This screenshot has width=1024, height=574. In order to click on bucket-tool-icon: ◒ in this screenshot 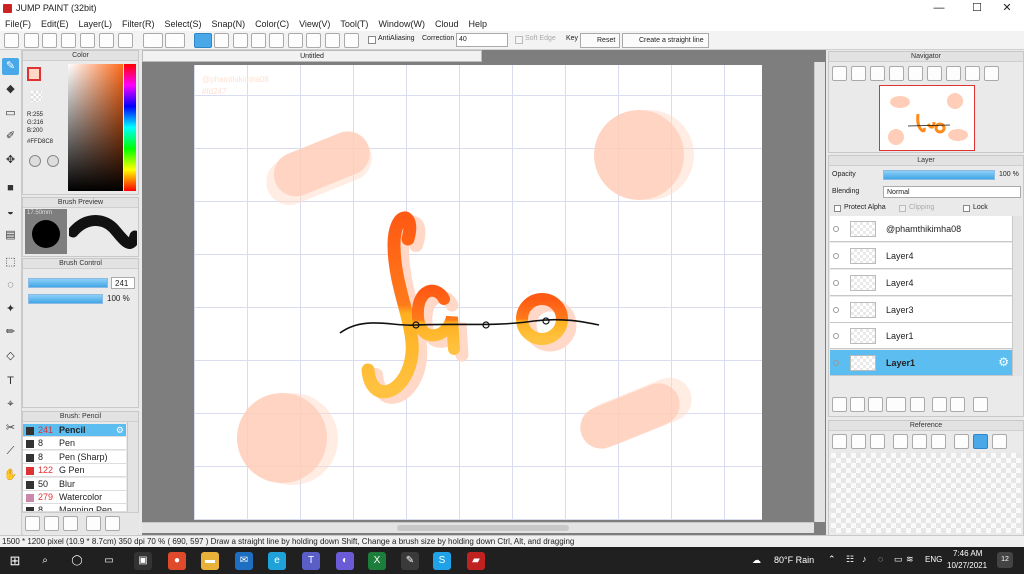, I will do `click(10, 212)`.